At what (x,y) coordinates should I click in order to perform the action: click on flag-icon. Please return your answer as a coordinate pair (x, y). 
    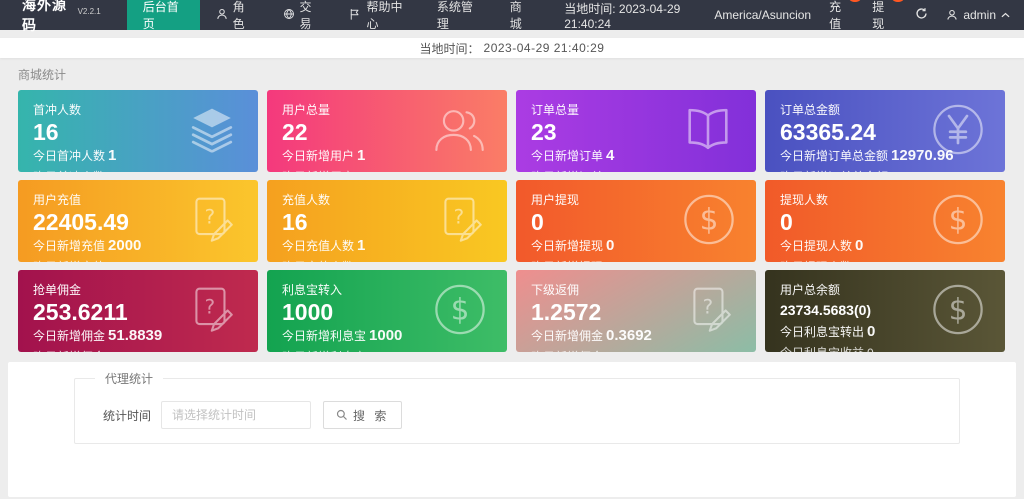
    Looking at the image, I should click on (355, 15).